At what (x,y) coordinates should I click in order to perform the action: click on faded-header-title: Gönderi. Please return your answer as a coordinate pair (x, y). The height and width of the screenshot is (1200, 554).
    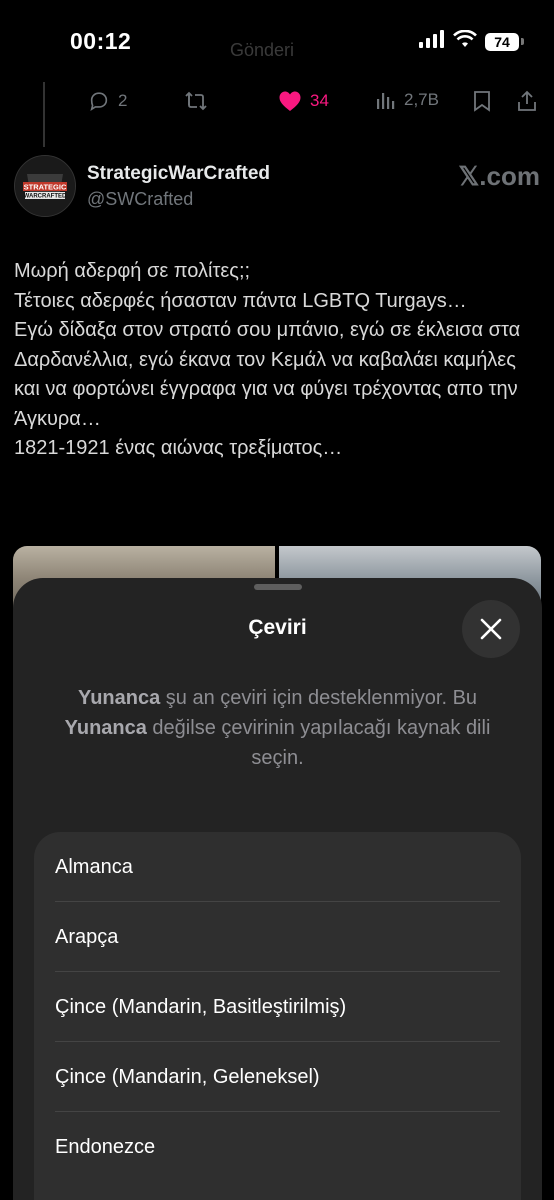
    Looking at the image, I should click on (262, 50).